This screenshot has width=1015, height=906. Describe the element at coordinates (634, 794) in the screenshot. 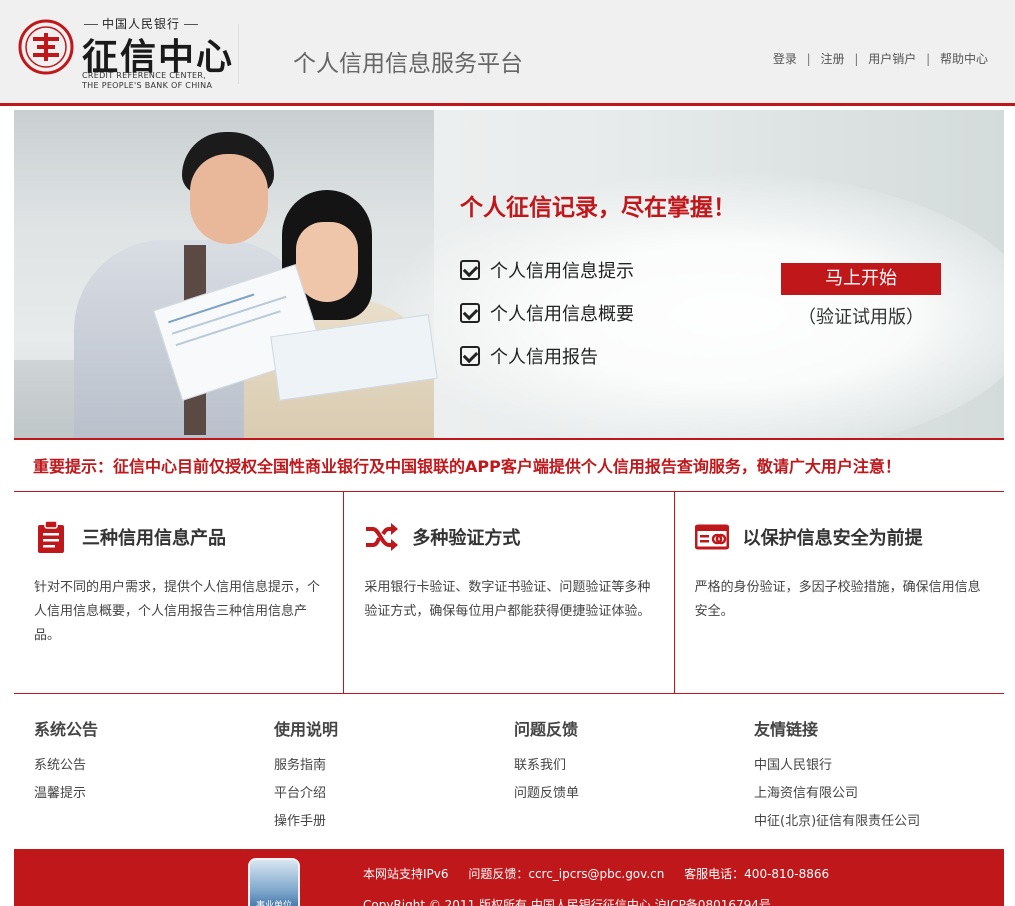

I see `link-feedback-form: 问题反馈单` at that location.